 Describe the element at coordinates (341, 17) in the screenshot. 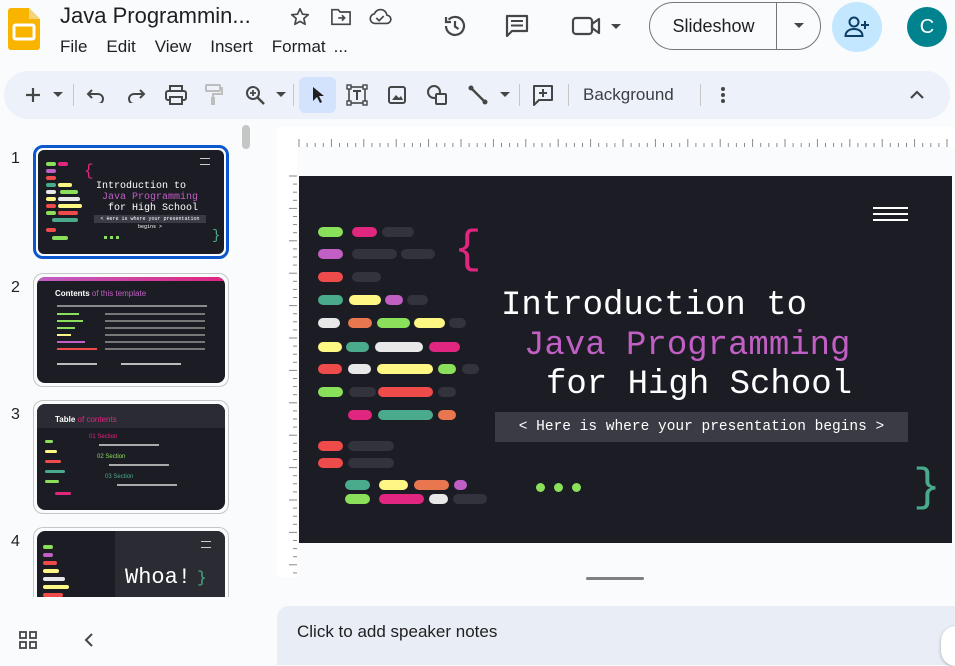

I see `move-folder-icon` at that location.